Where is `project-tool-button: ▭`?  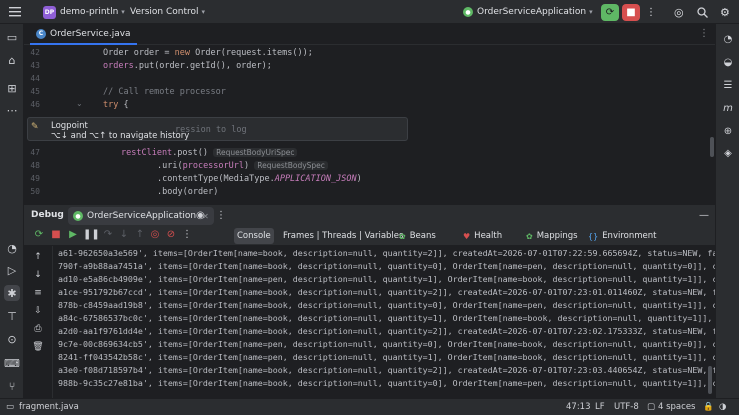
project-tool-button: ▭ is located at coordinates (12, 37).